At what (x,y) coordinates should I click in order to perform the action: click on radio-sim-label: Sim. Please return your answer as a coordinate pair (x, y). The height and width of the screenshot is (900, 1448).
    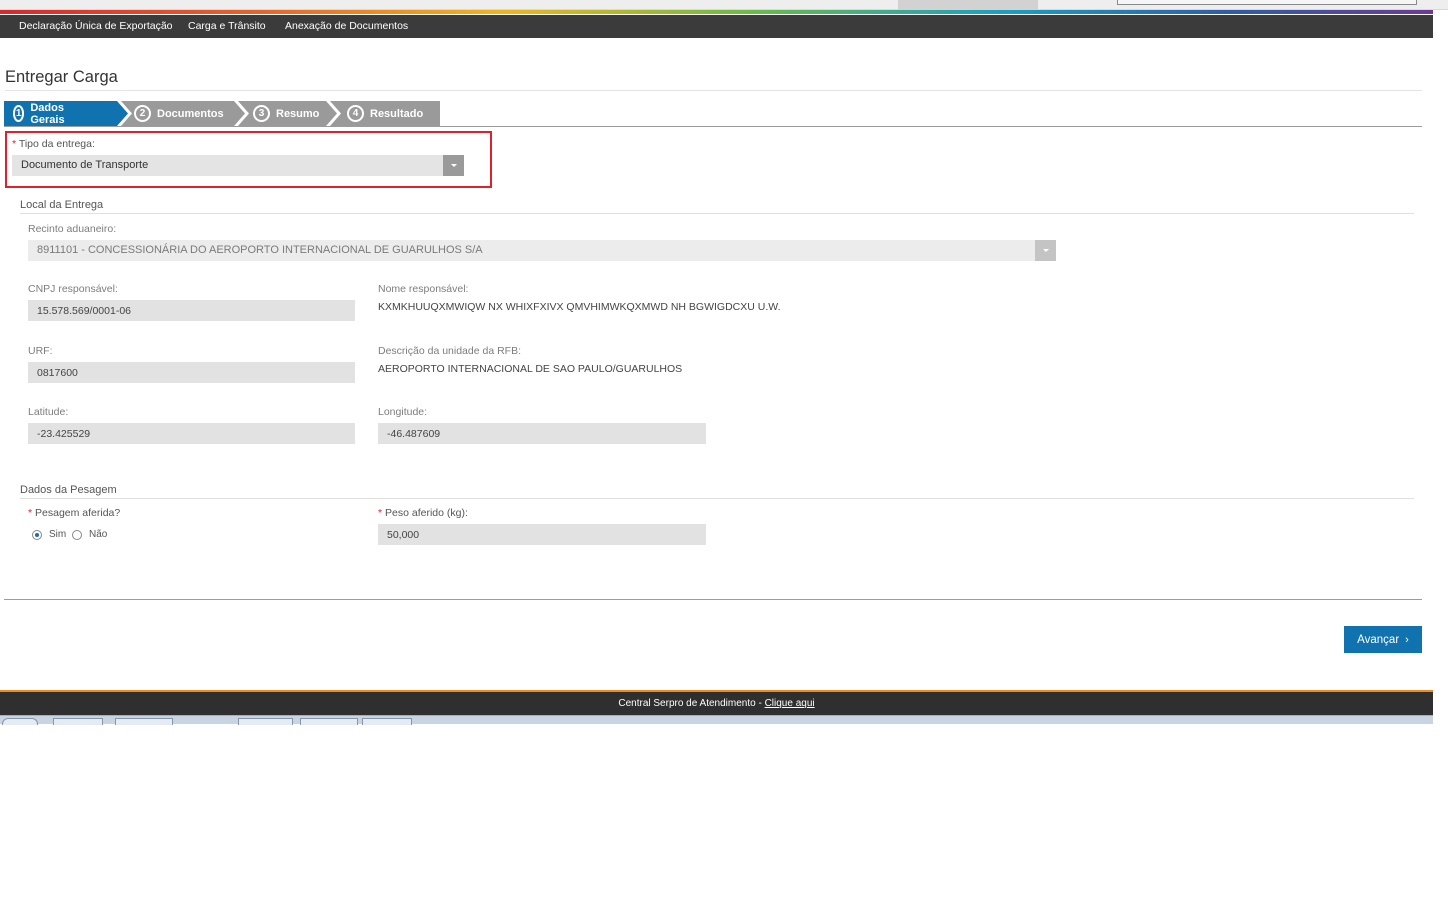
    Looking at the image, I should click on (57, 534).